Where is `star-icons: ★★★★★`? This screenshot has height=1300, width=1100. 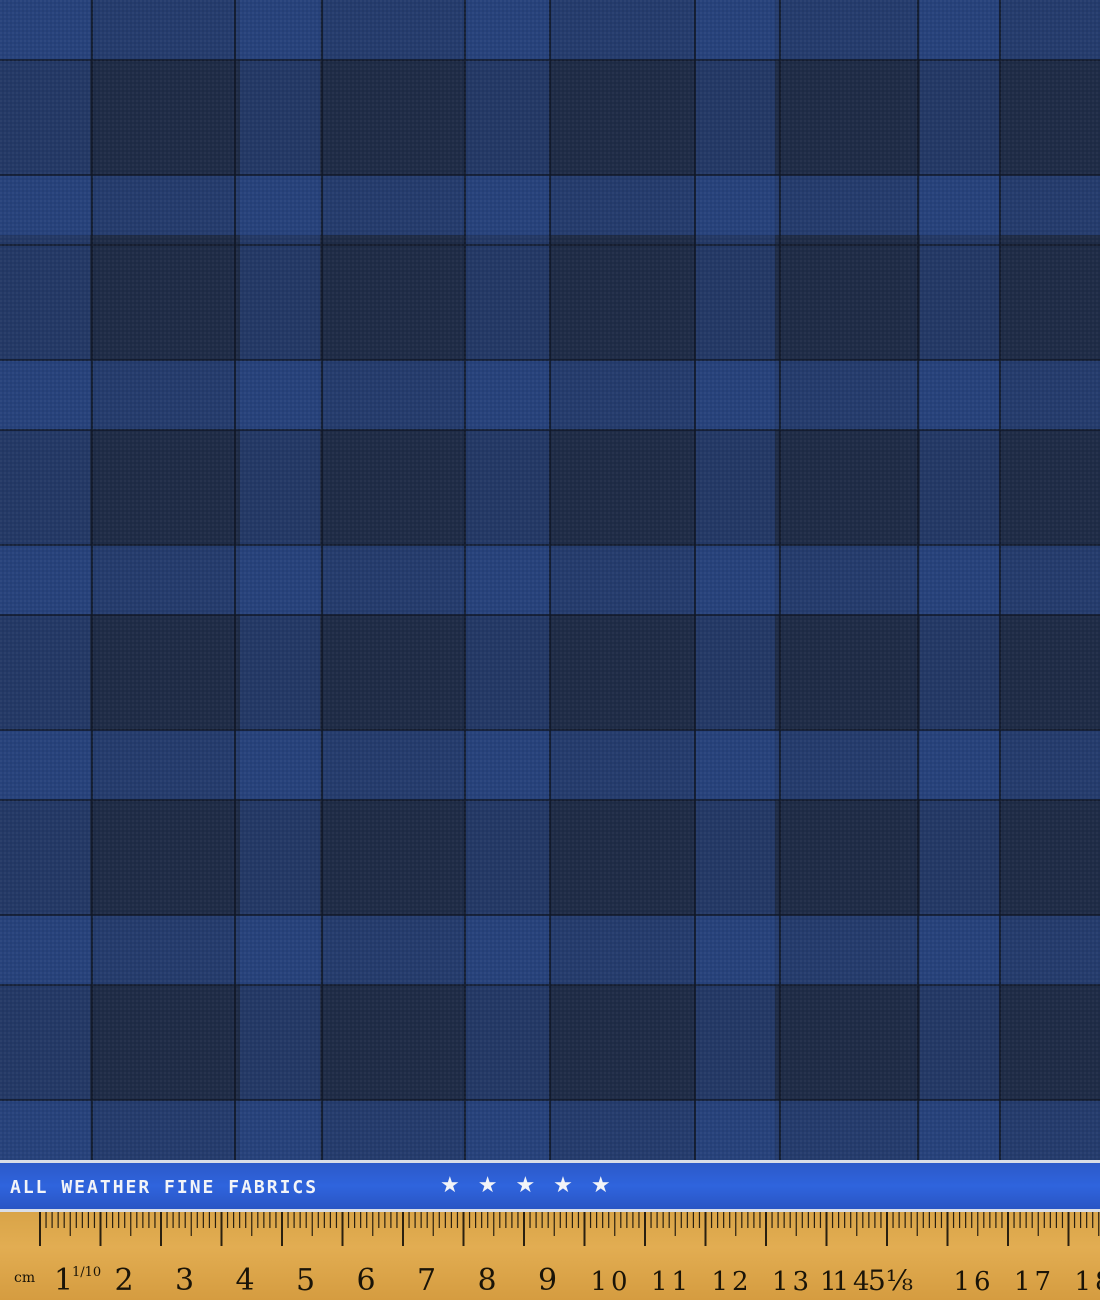 star-icons: ★★★★★ is located at coordinates (534, 1185).